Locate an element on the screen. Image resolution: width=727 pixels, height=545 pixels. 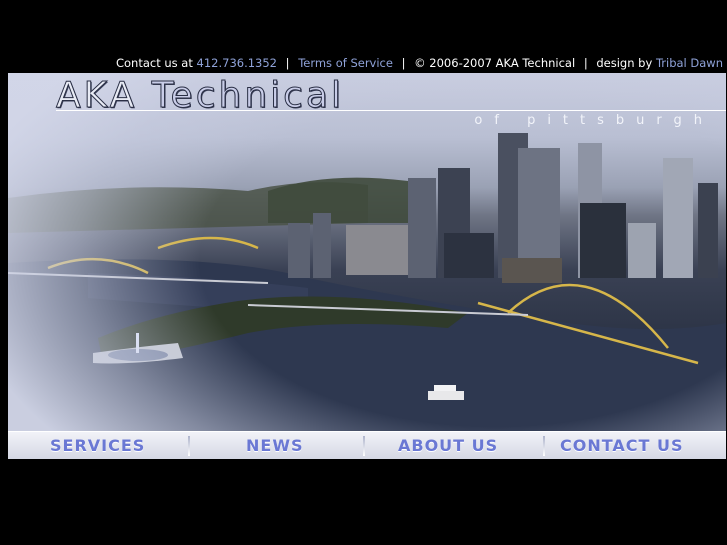
designer-link: Tribal Dawn is located at coordinates (689, 63).